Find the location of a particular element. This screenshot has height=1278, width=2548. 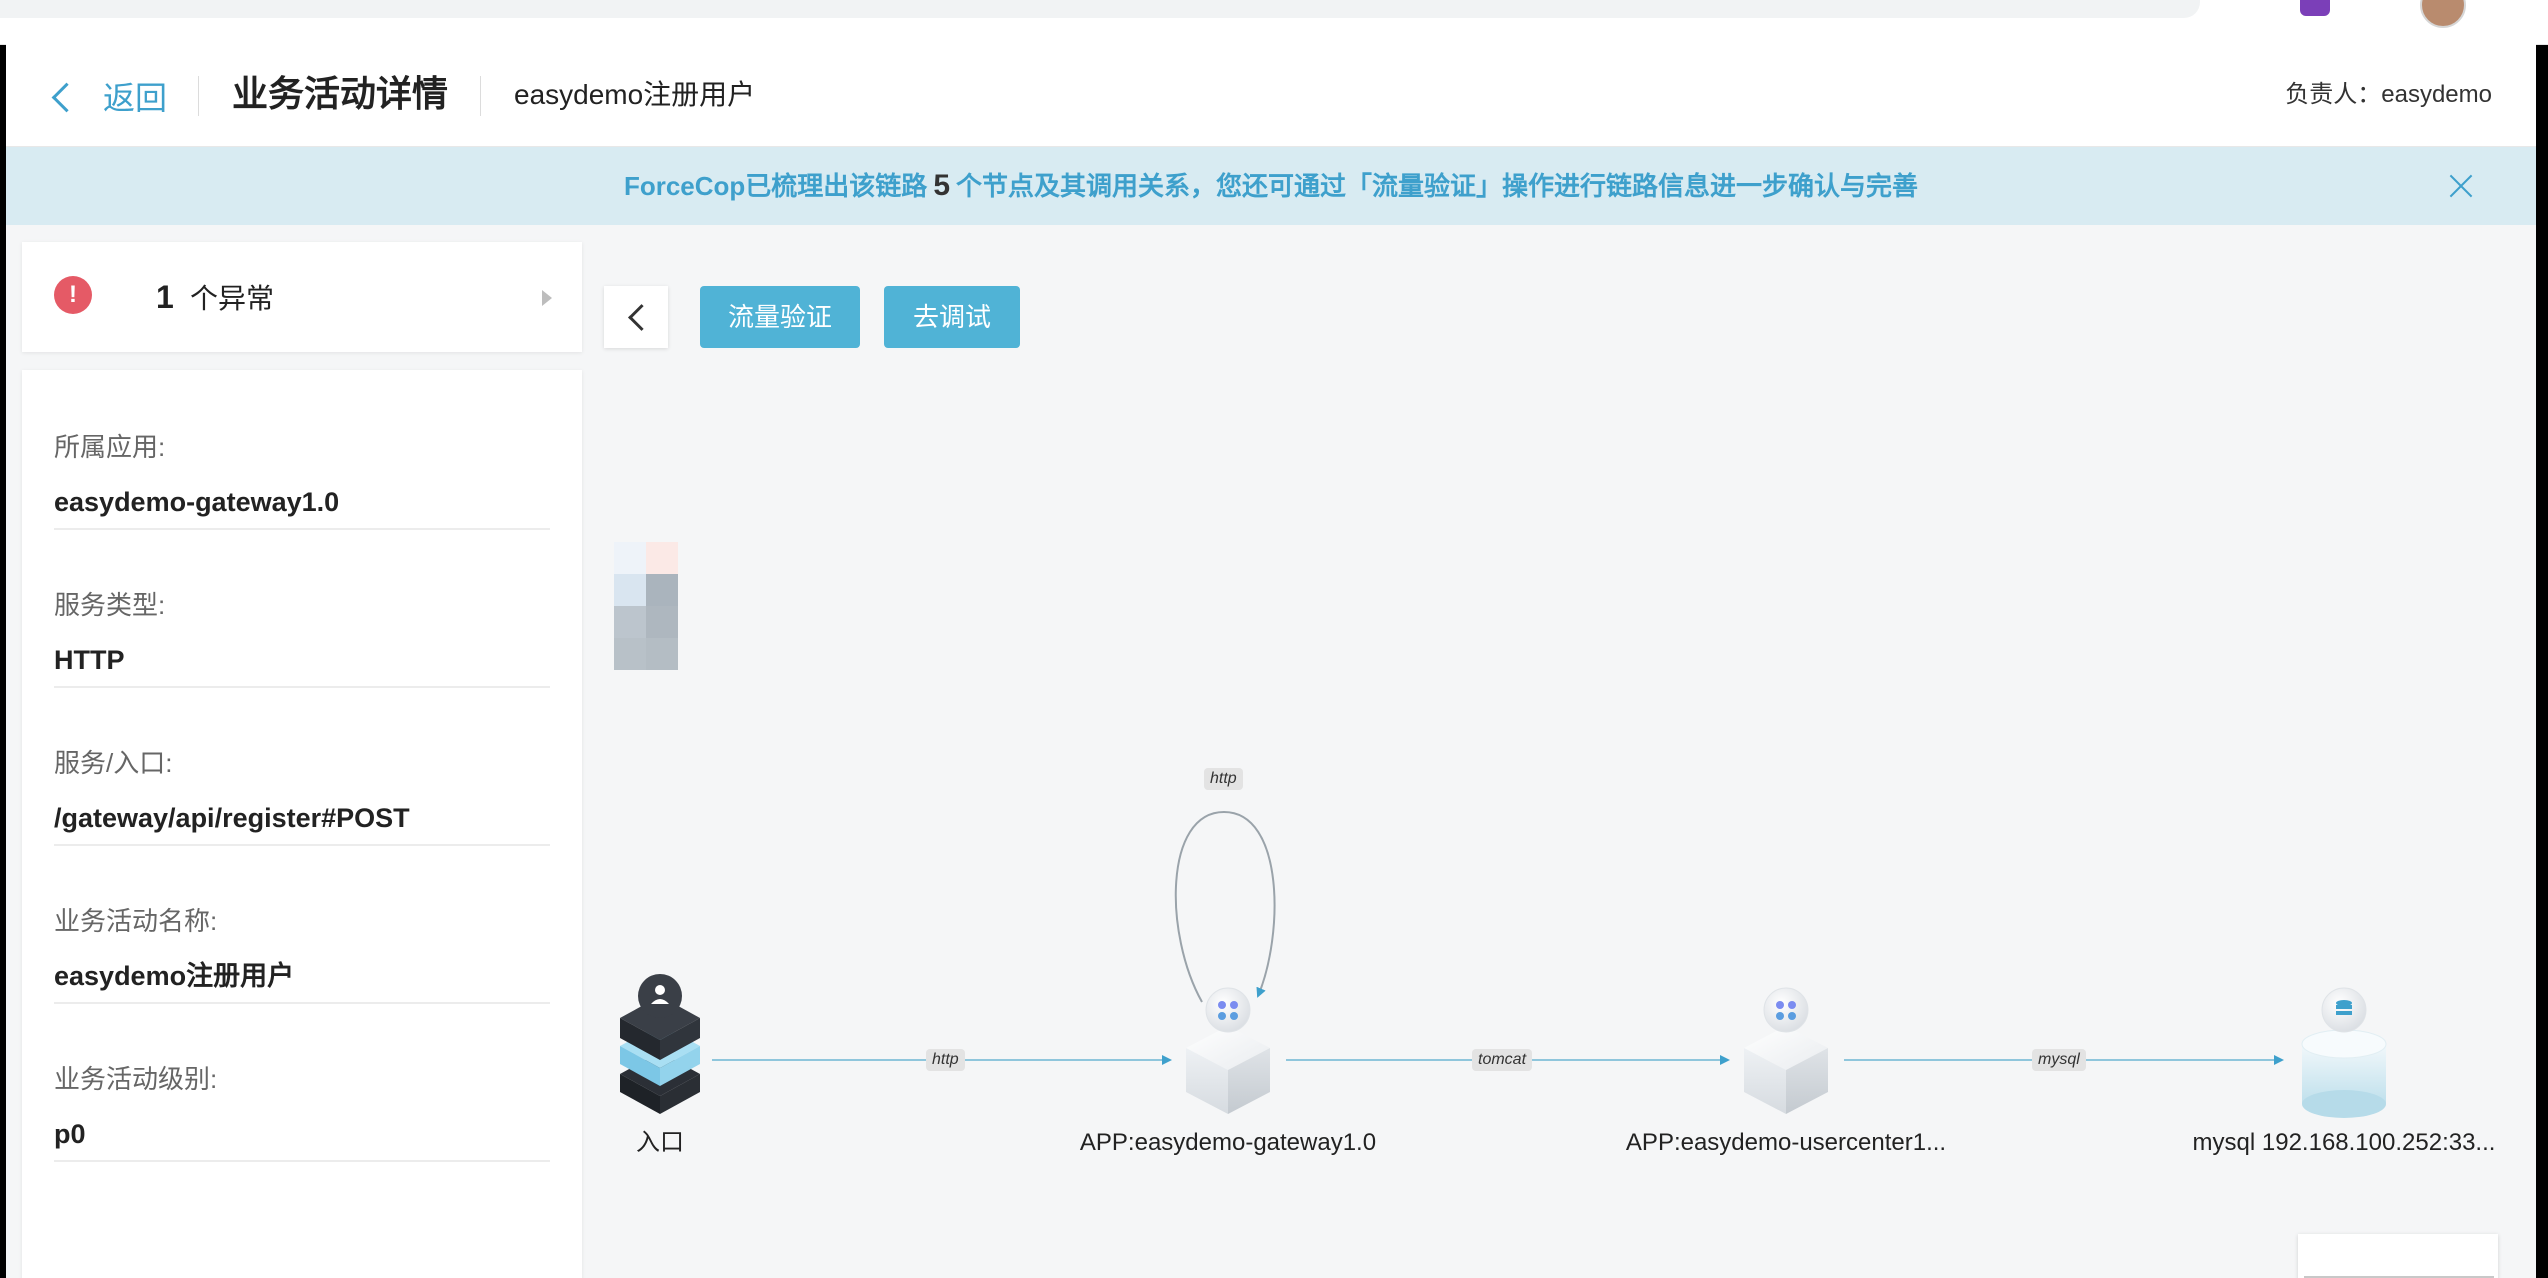

notice-count: 5 is located at coordinates (941, 185).